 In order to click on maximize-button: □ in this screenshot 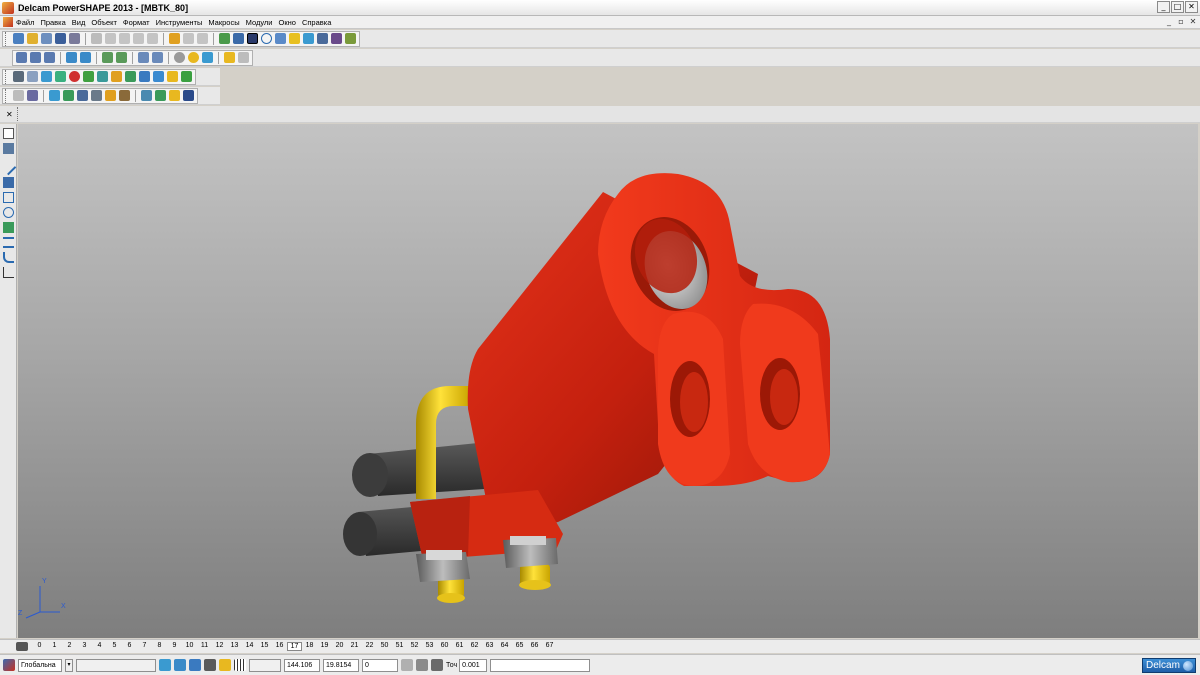, I will do `click(1177, 7)`.